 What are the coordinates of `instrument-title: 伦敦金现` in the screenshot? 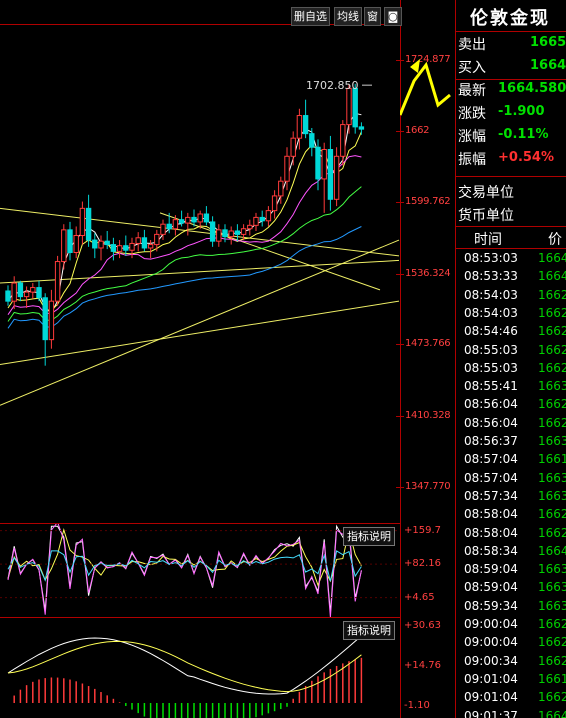 It's located at (510, 18).